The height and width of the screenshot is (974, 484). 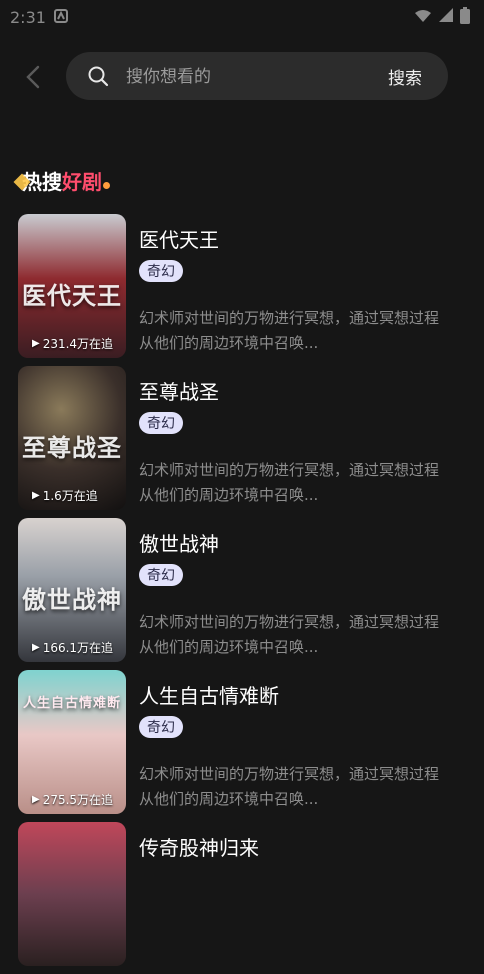 I want to click on search-icon, so click(x=98, y=76).